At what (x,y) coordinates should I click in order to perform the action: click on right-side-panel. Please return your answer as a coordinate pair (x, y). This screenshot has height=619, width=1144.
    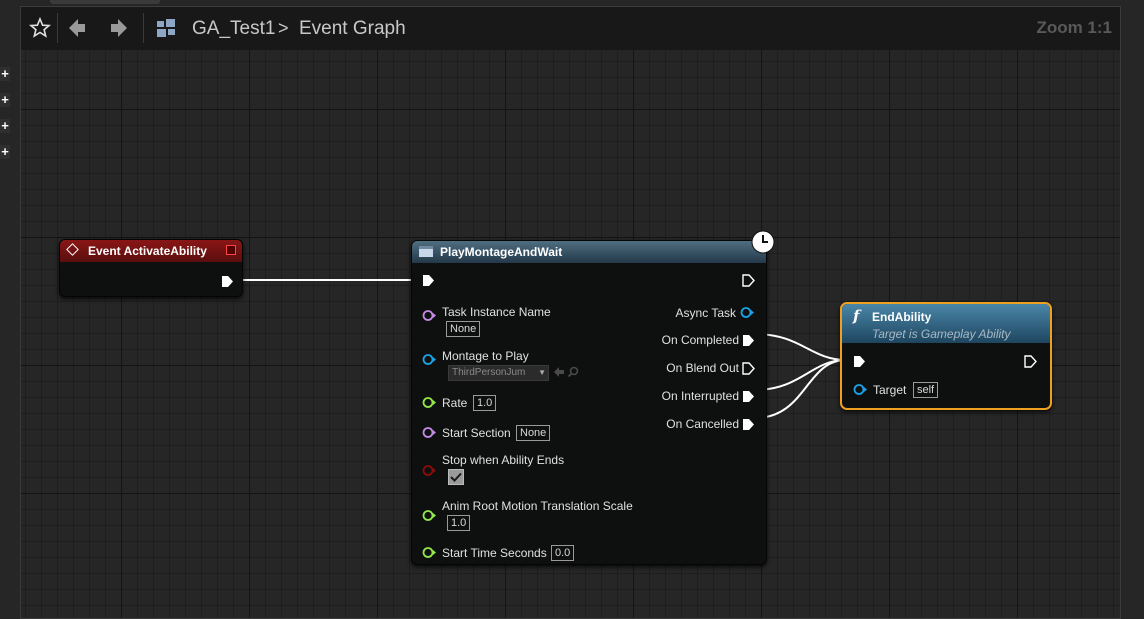
    Looking at the image, I should click on (1132, 309).